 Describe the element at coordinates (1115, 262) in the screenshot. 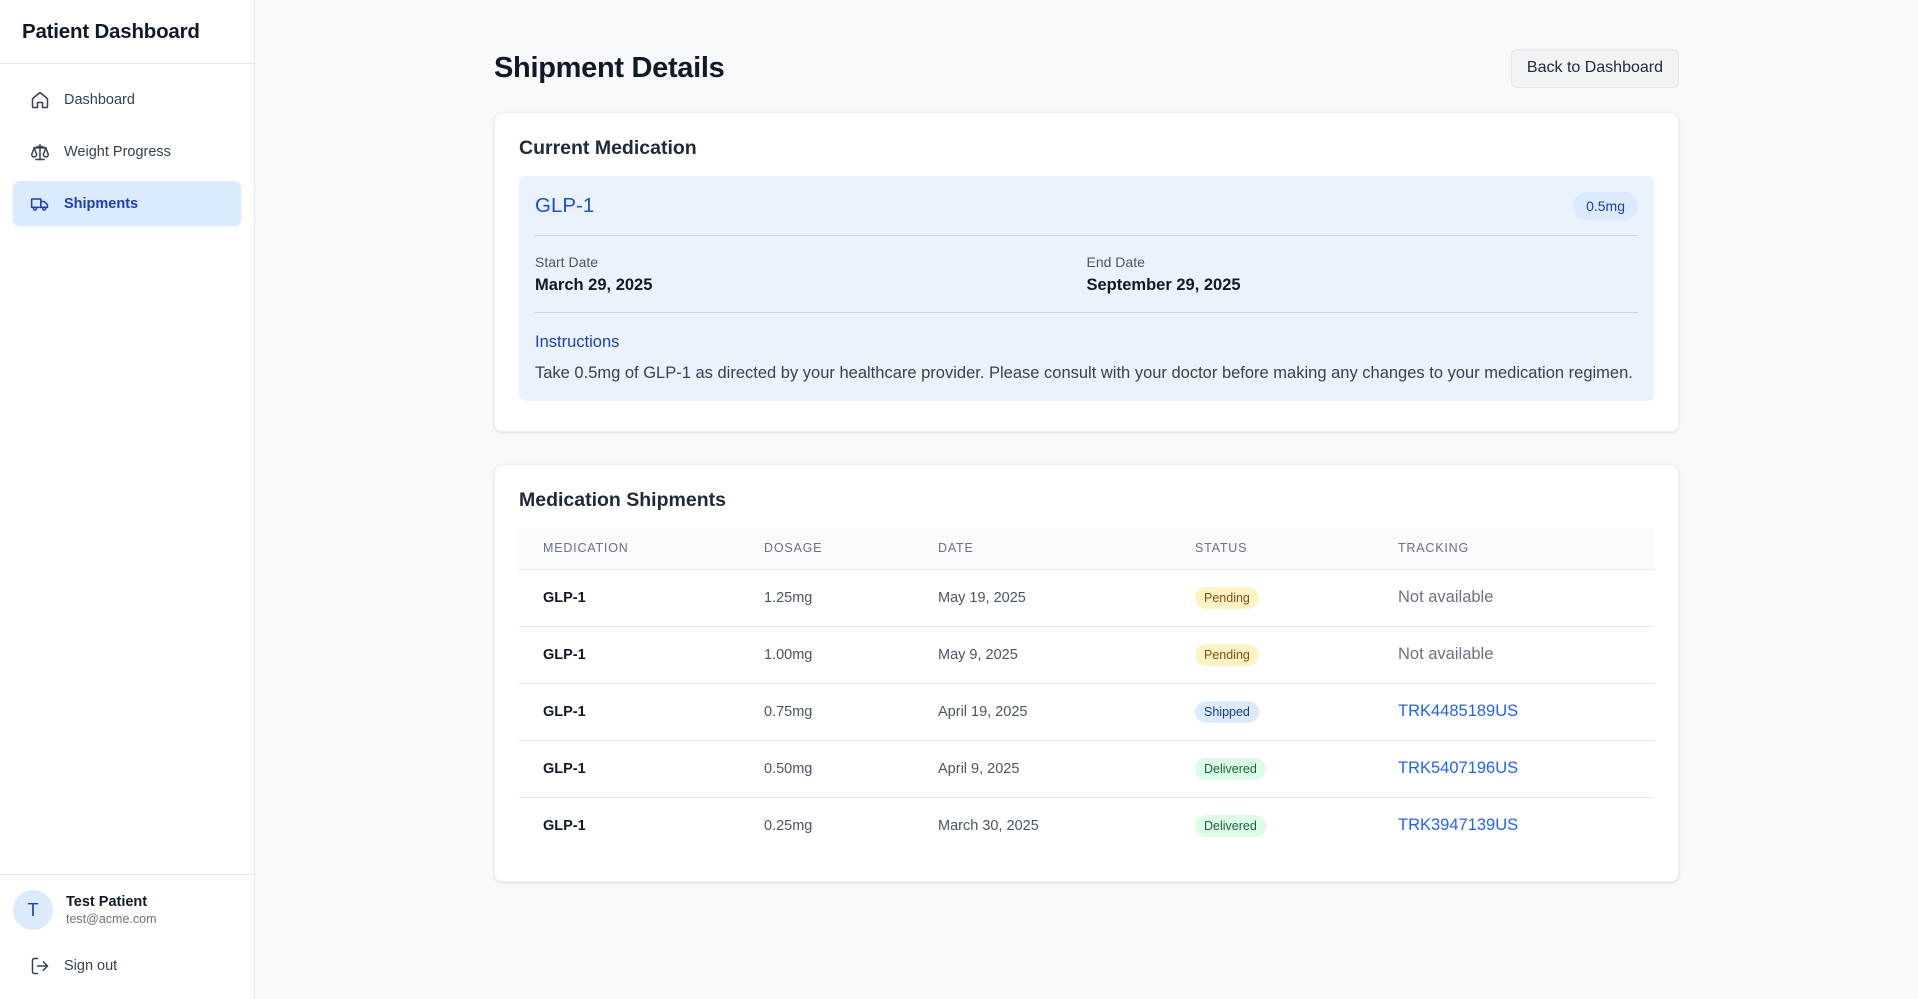

I see `end-date-label: End Date` at that location.